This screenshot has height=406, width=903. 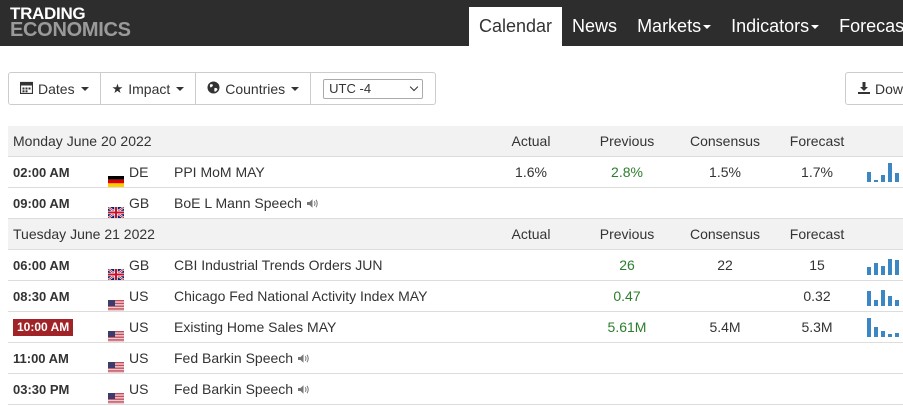 I want to click on nav-forecast: Forecast, so click(x=866, y=26).